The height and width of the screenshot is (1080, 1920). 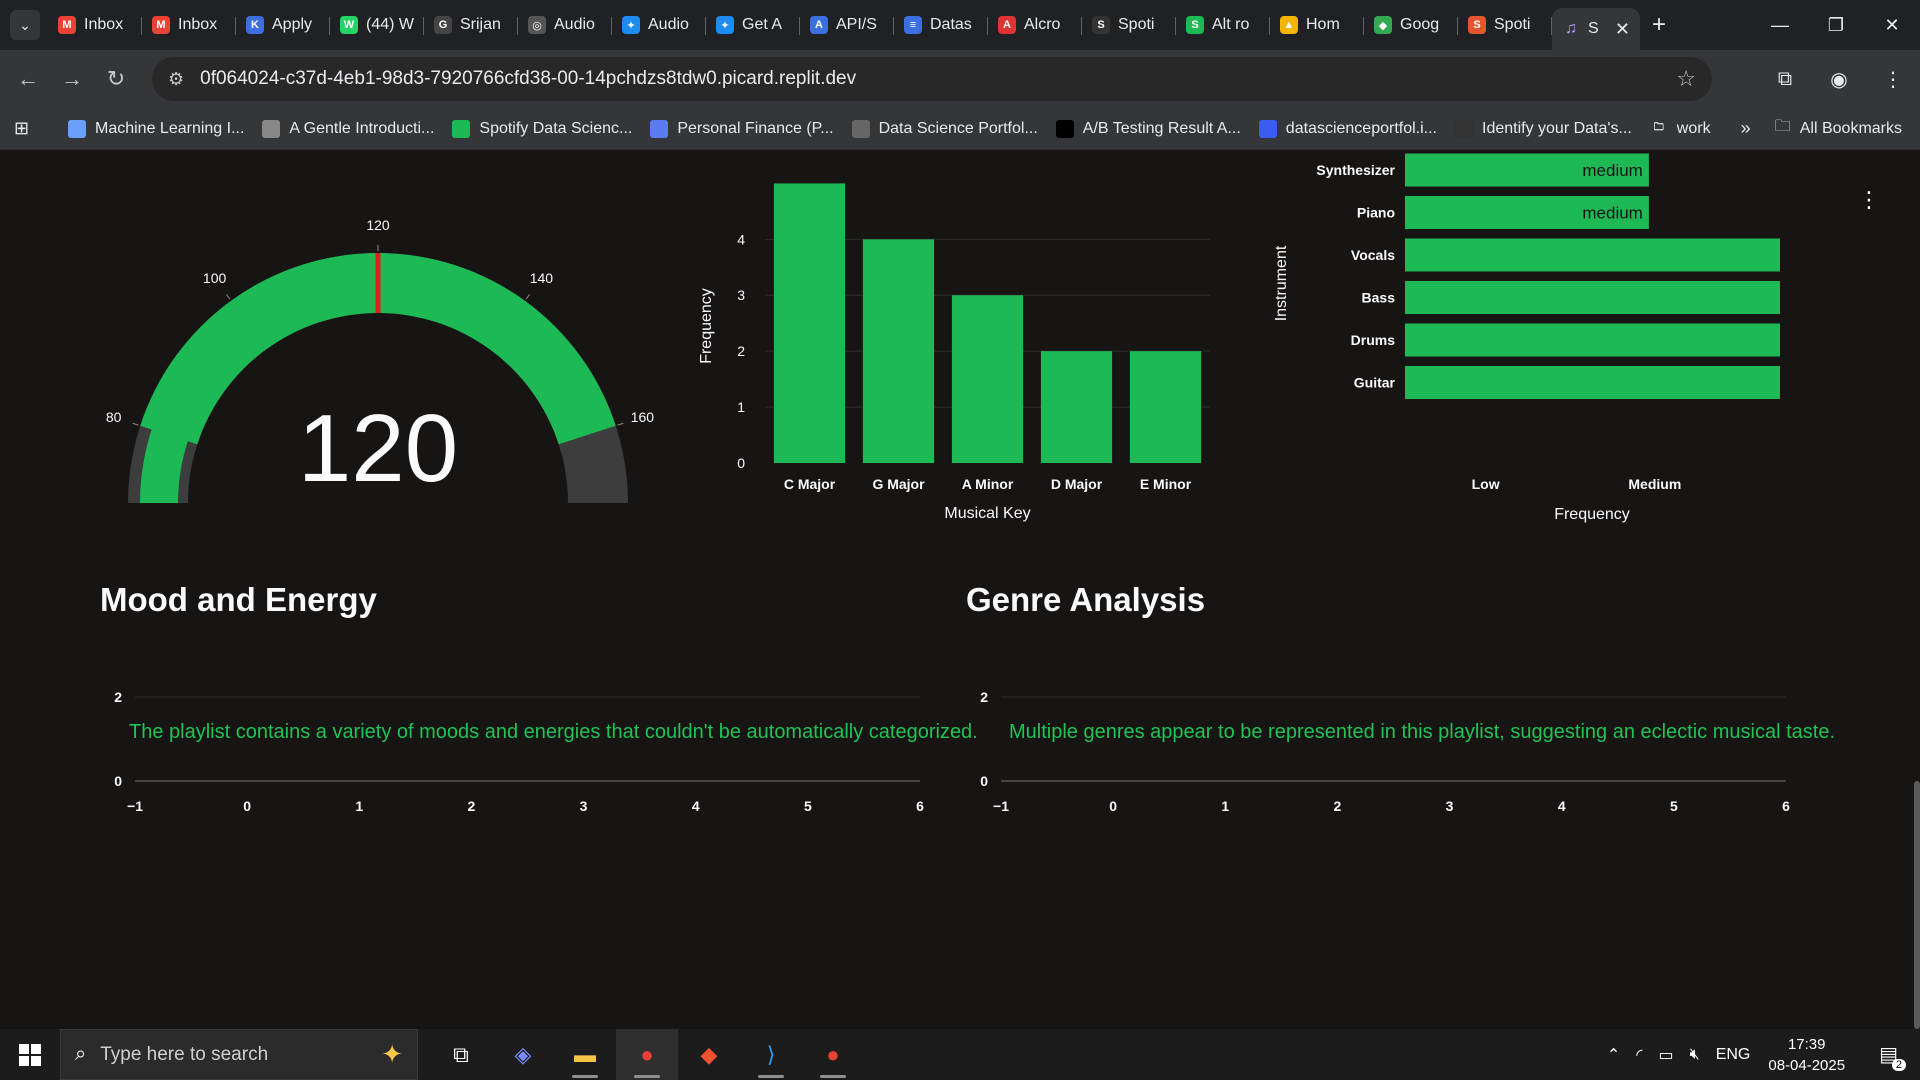 What do you see at coordinates (771, 1054) in the screenshot?
I see `vscode-app: ⟩` at bounding box center [771, 1054].